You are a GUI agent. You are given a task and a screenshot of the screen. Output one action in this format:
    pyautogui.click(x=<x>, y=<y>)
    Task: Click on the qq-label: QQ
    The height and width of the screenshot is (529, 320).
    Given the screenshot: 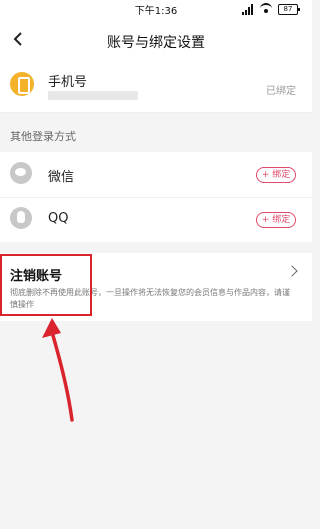 What is the action you would take?
    pyautogui.click(x=58, y=218)
    